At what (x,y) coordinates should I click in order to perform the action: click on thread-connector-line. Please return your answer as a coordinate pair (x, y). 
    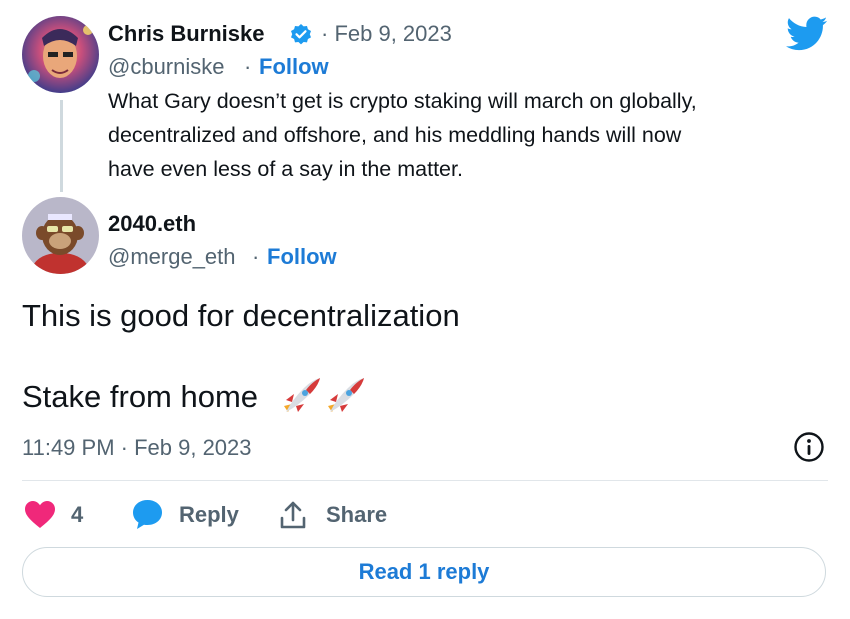
    Looking at the image, I should click on (61, 146).